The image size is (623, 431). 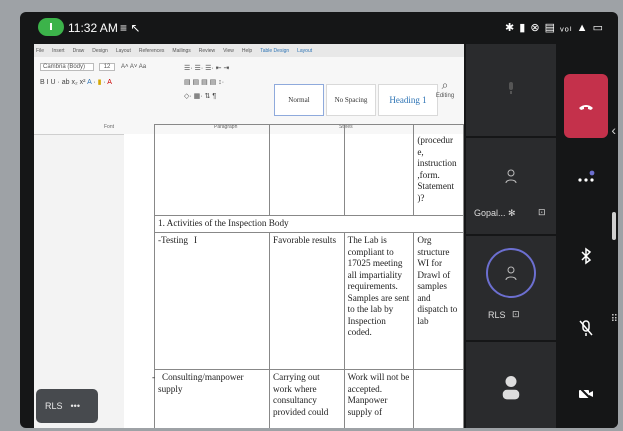 I want to click on font-name-select: Cambria (Body), so click(x=67, y=67).